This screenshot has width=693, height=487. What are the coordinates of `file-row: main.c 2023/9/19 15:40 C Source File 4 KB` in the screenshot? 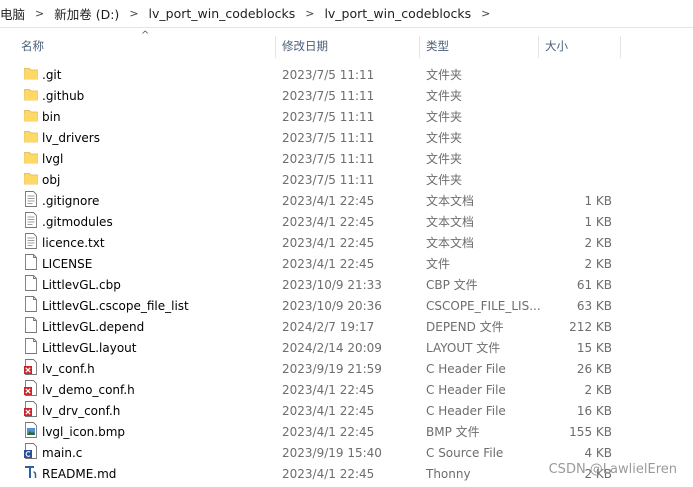 It's located at (346, 453).